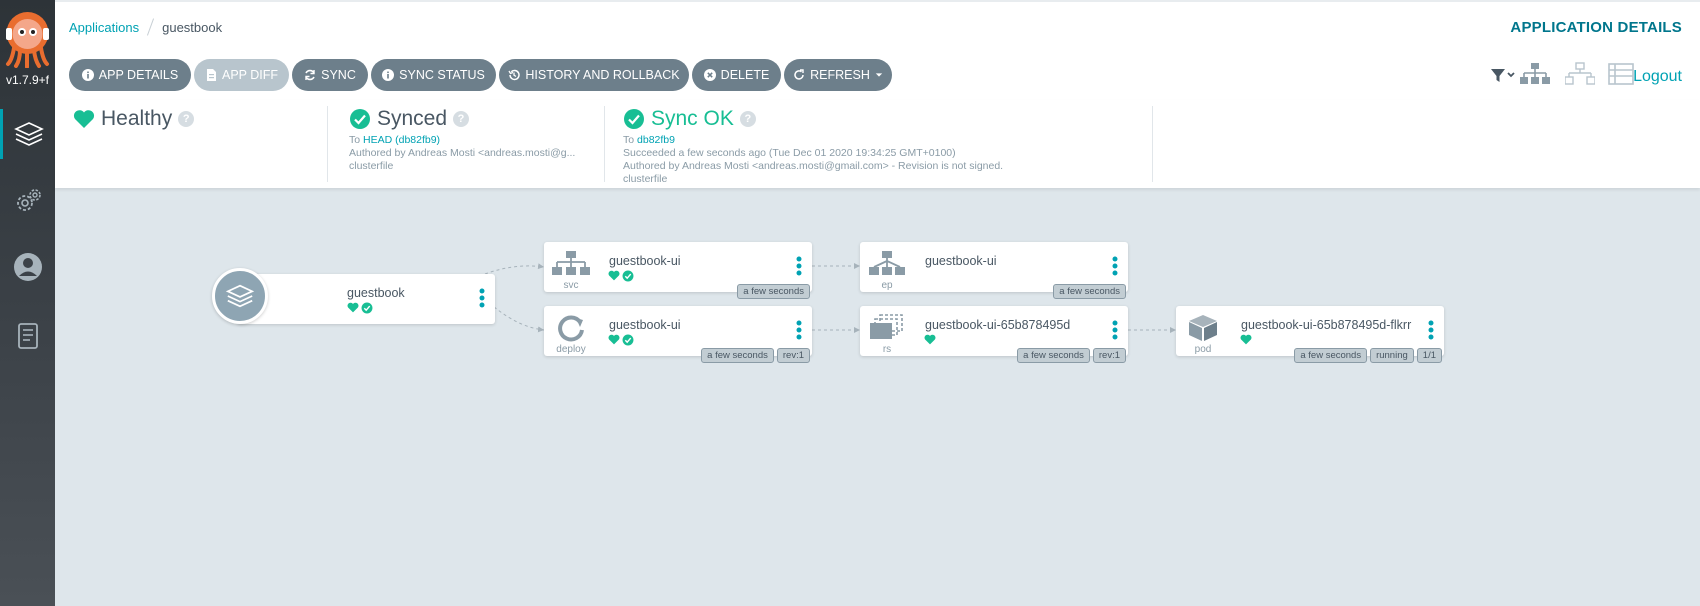 This screenshot has width=1700, height=606. Describe the element at coordinates (736, 75) in the screenshot. I see `delete-button: DELETE` at that location.